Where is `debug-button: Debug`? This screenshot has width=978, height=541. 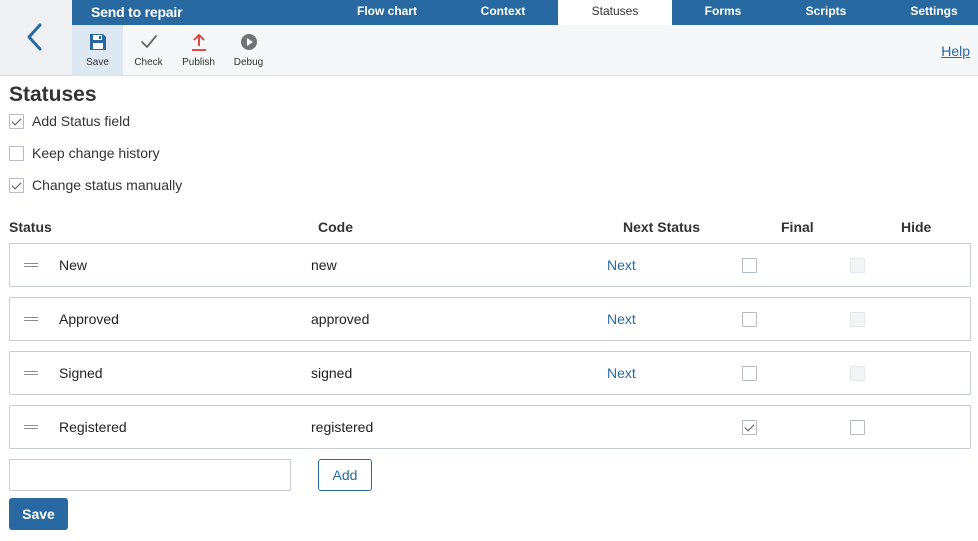 debug-button: Debug is located at coordinates (248, 50).